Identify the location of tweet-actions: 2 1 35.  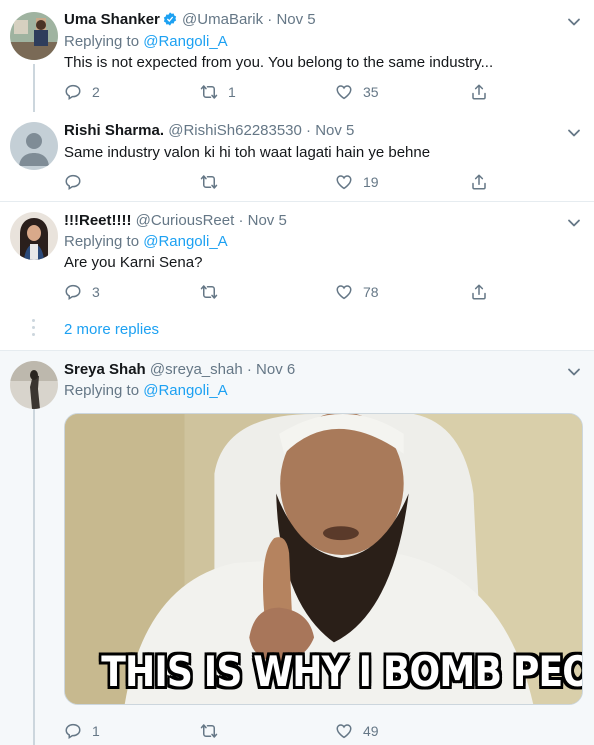
(284, 92).